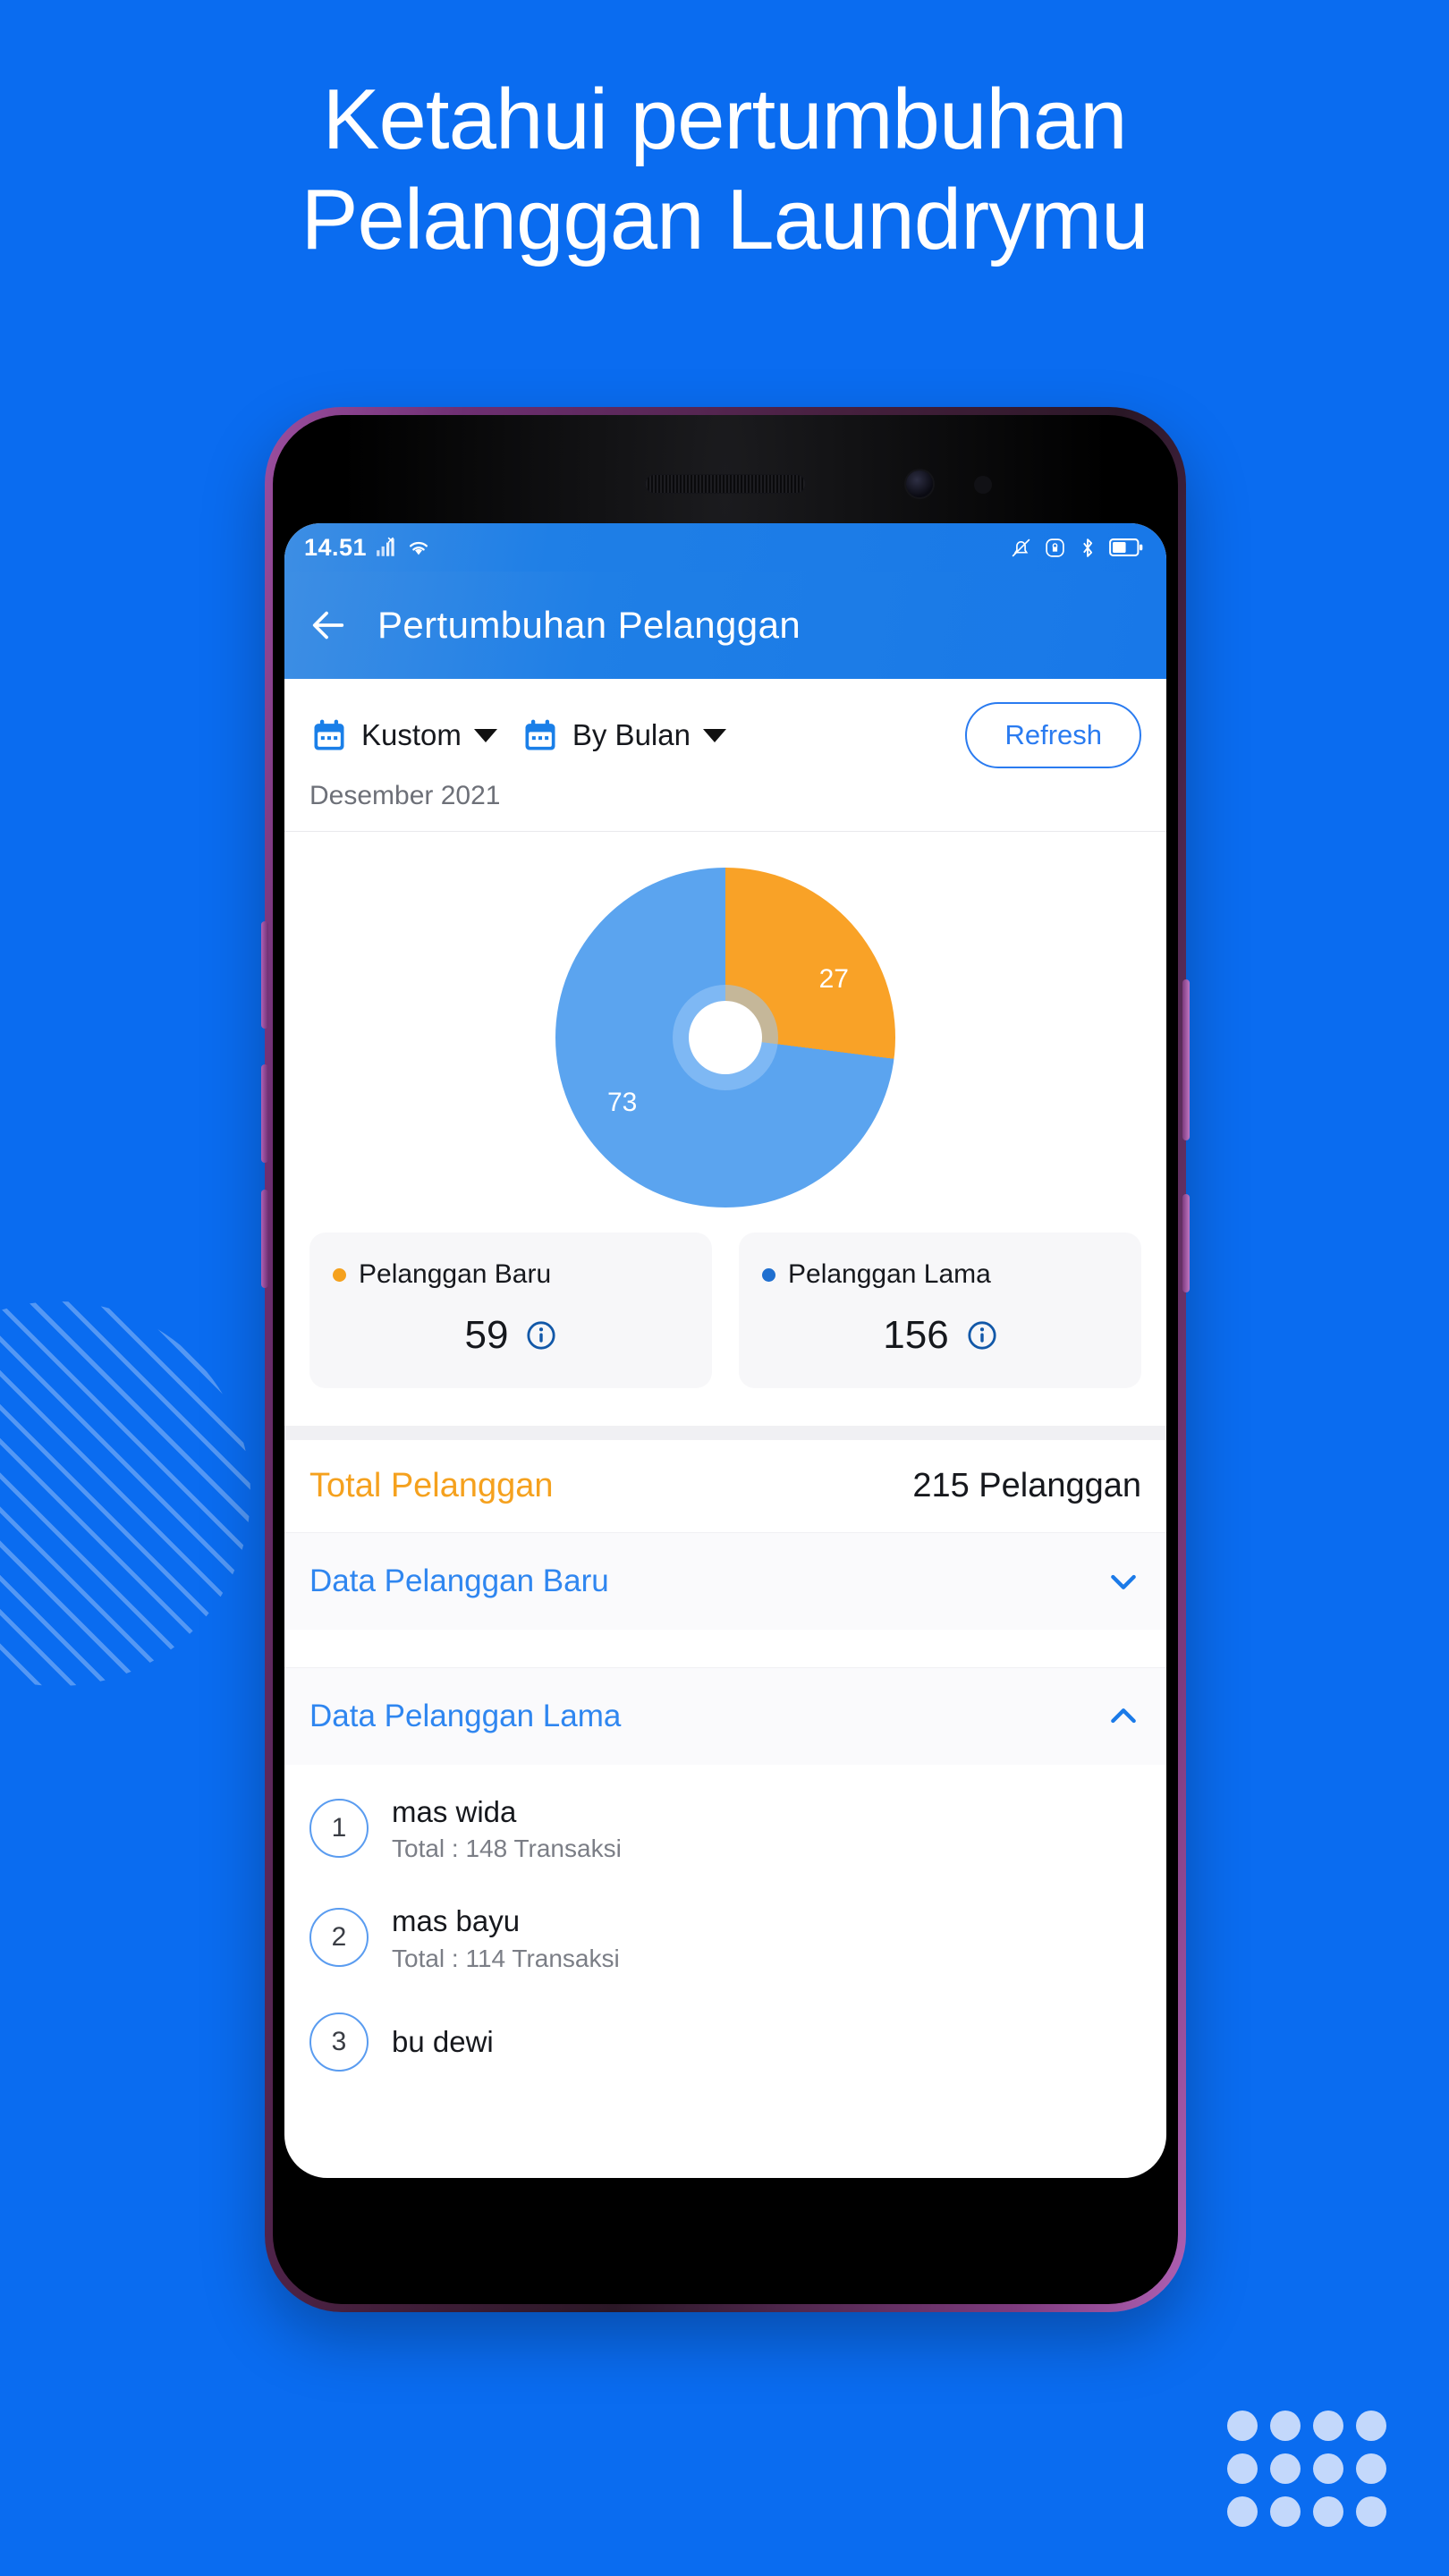  I want to click on signal-icon, so click(385, 546).